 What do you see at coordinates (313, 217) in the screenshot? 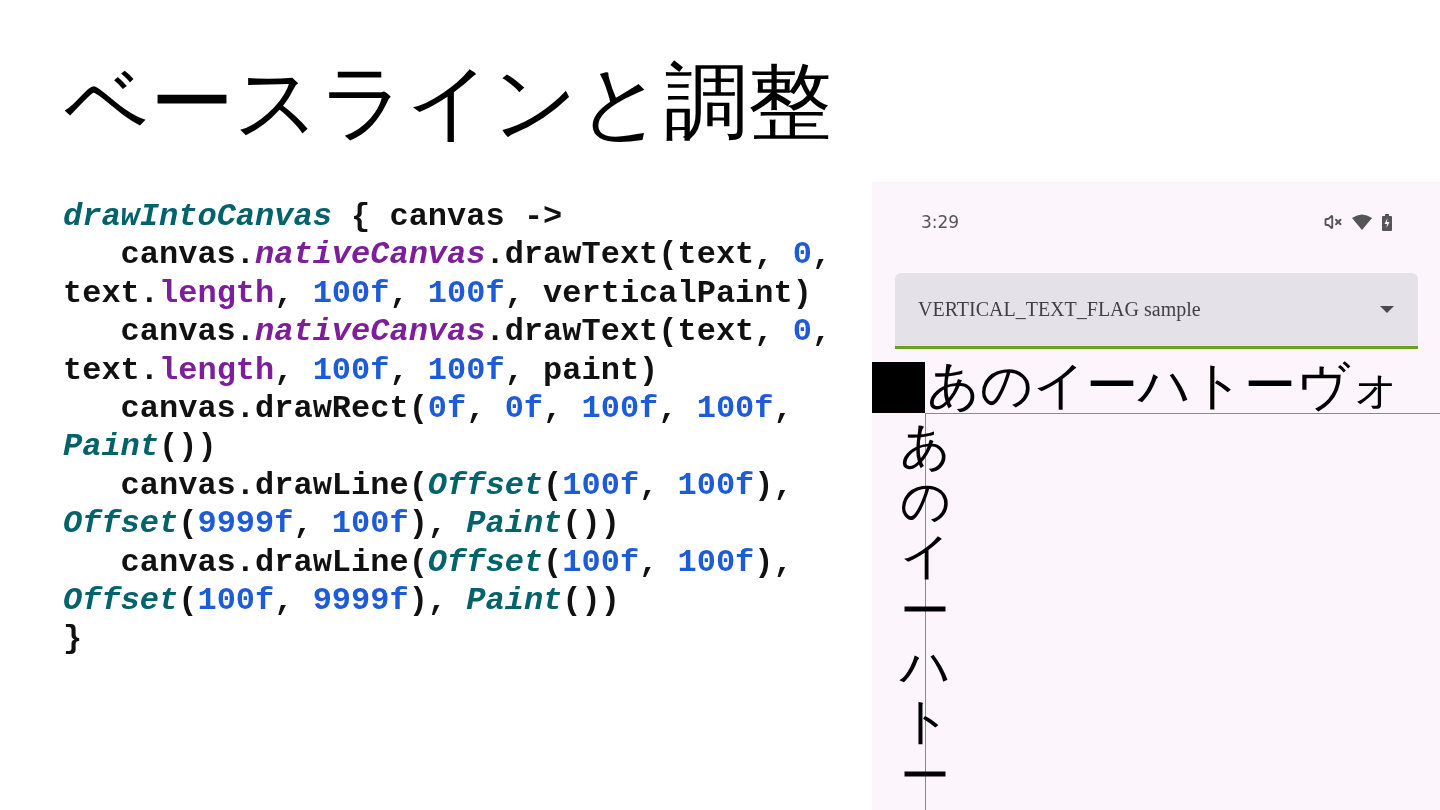
I see `code-line: drawIntoCanvas { canvas ->` at bounding box center [313, 217].